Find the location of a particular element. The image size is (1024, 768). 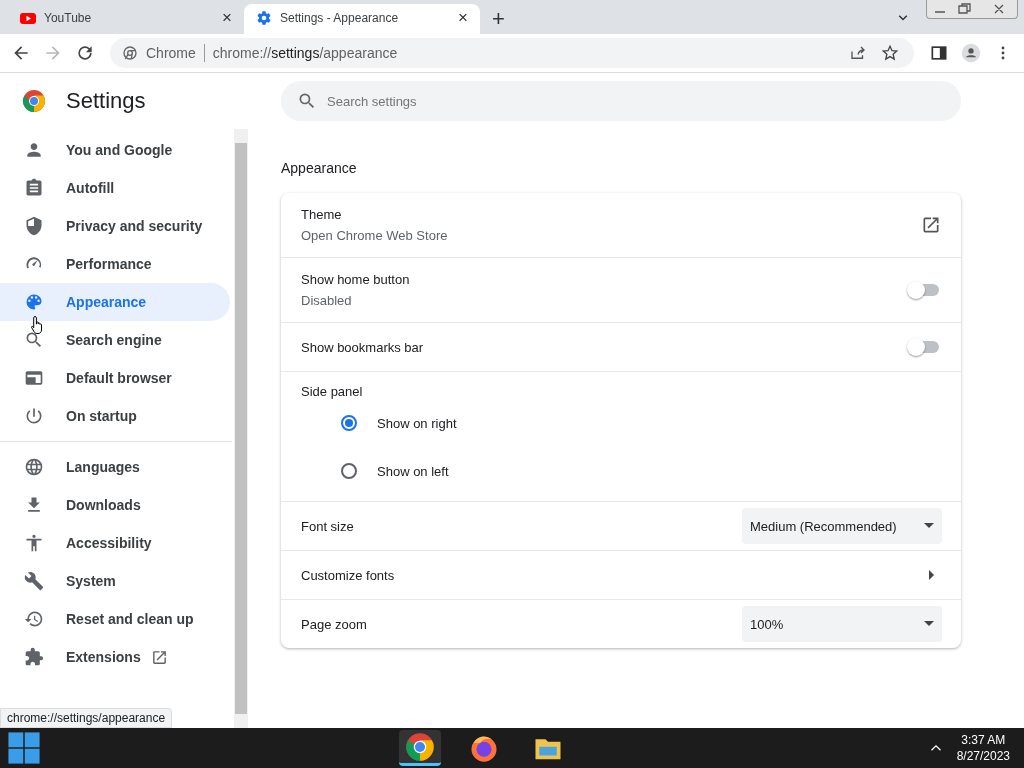

settings-title: Settings is located at coordinates (106, 101).